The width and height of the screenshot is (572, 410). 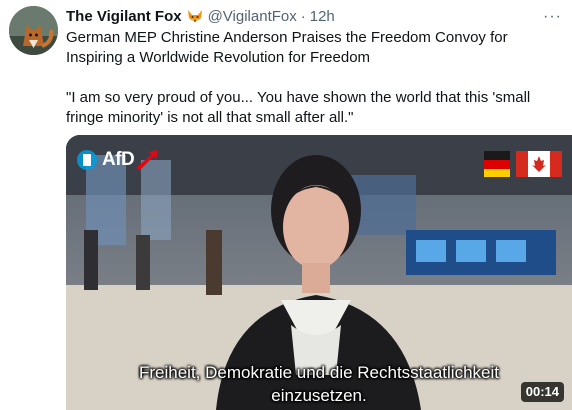 I want to click on afd-logo: AfD, so click(x=118, y=160).